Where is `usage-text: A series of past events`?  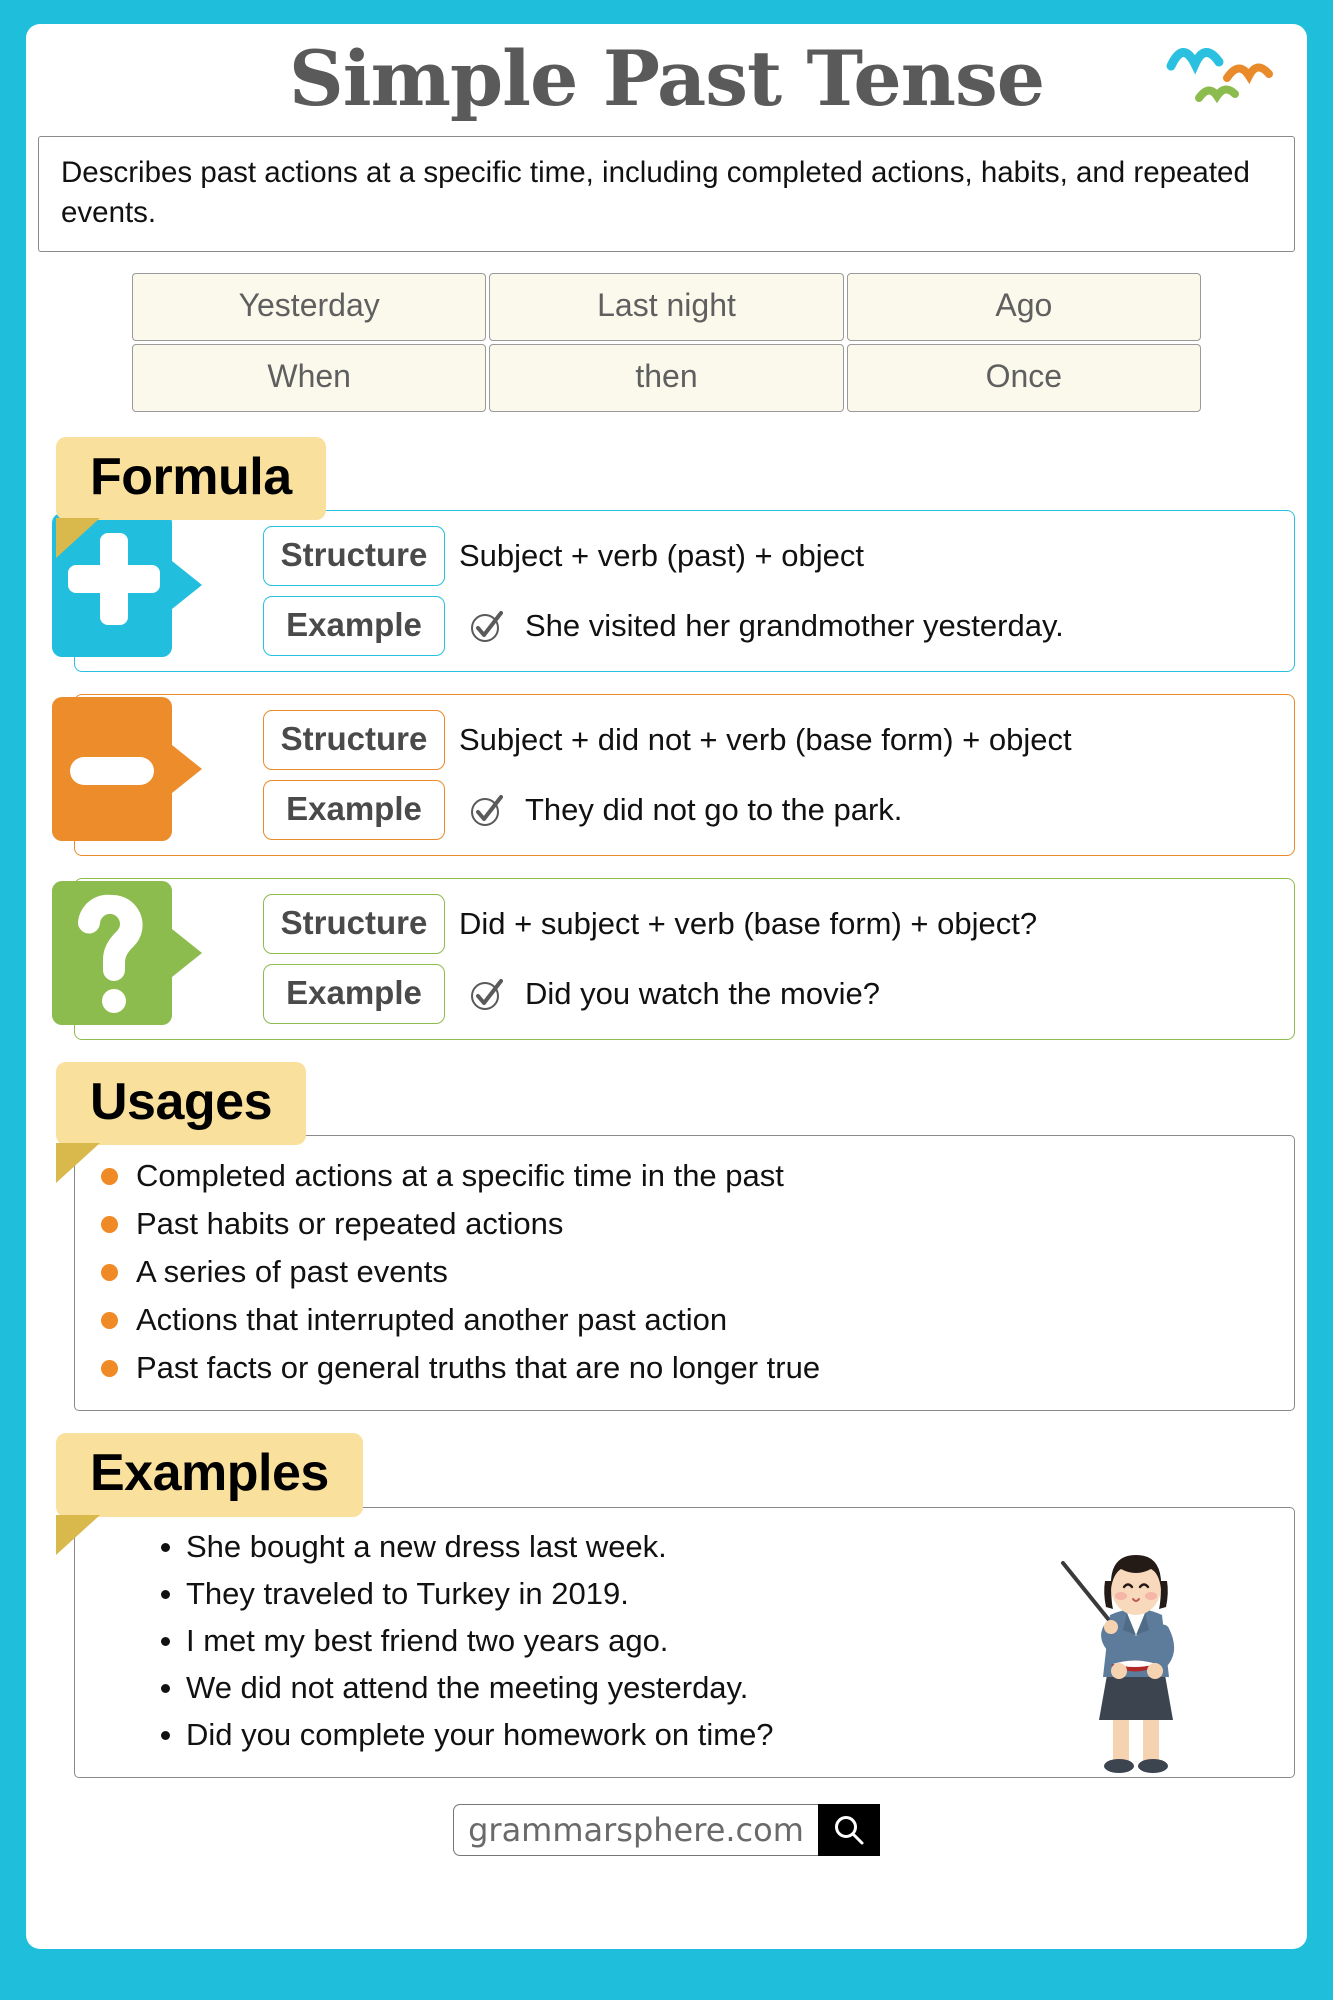 usage-text: A series of past events is located at coordinates (292, 1272).